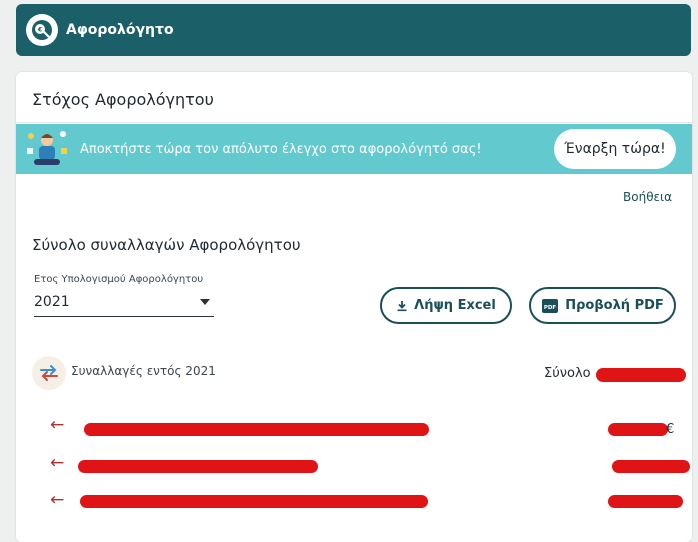 The image size is (698, 542). What do you see at coordinates (353, 30) in the screenshot?
I see `app-header: € Αφορολόγητο` at bounding box center [353, 30].